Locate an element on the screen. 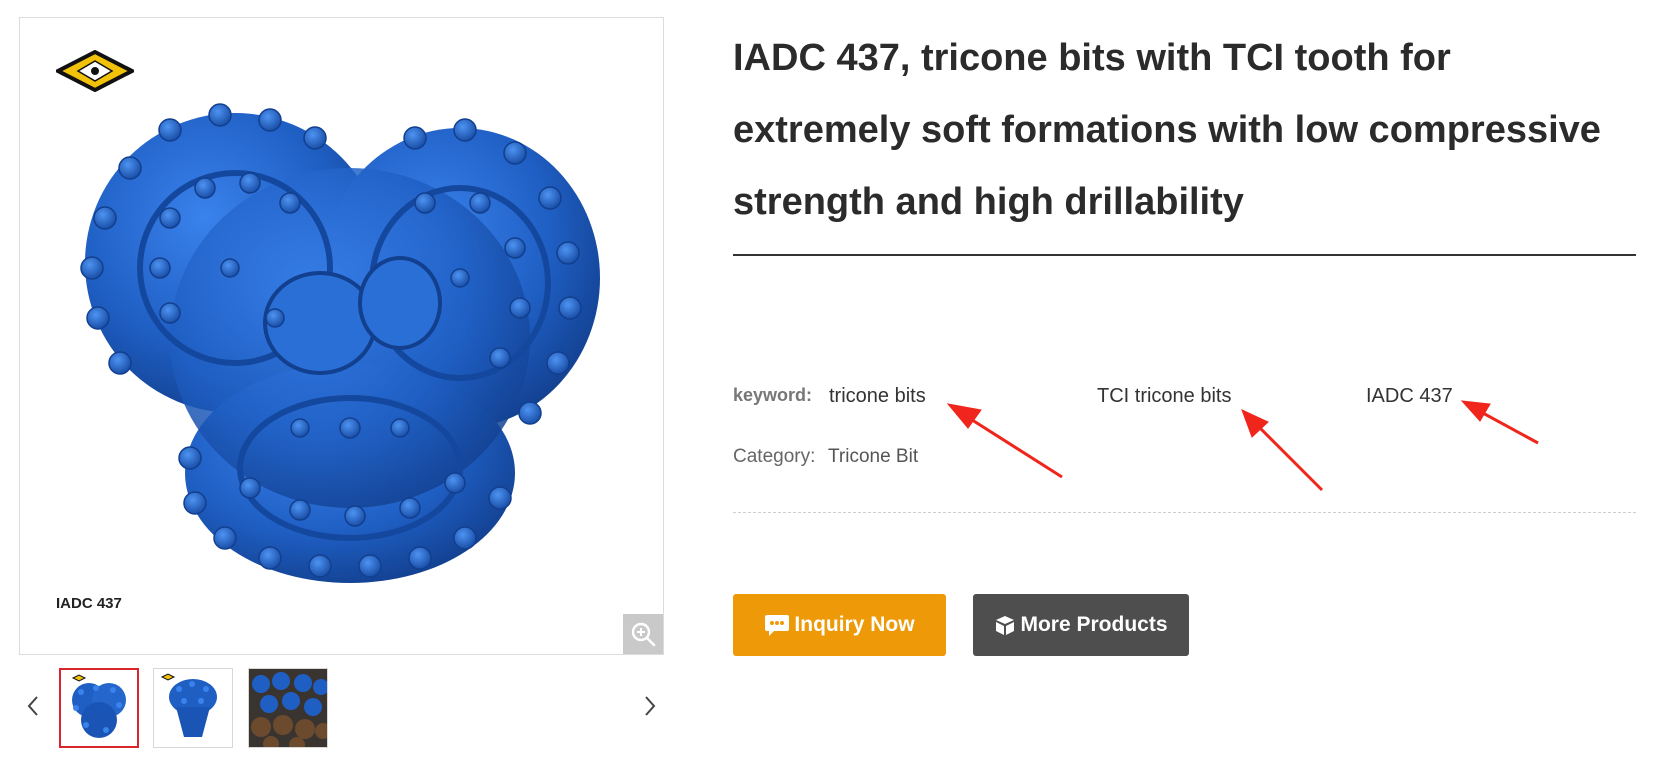  inquiry-now-button: Inquiry Now is located at coordinates (839, 625).